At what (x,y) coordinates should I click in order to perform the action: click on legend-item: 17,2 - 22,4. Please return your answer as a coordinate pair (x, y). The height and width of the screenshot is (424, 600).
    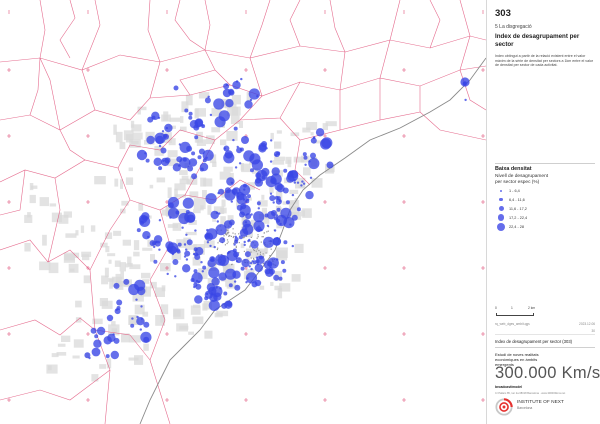
    Looking at the image, I should click on (545, 218).